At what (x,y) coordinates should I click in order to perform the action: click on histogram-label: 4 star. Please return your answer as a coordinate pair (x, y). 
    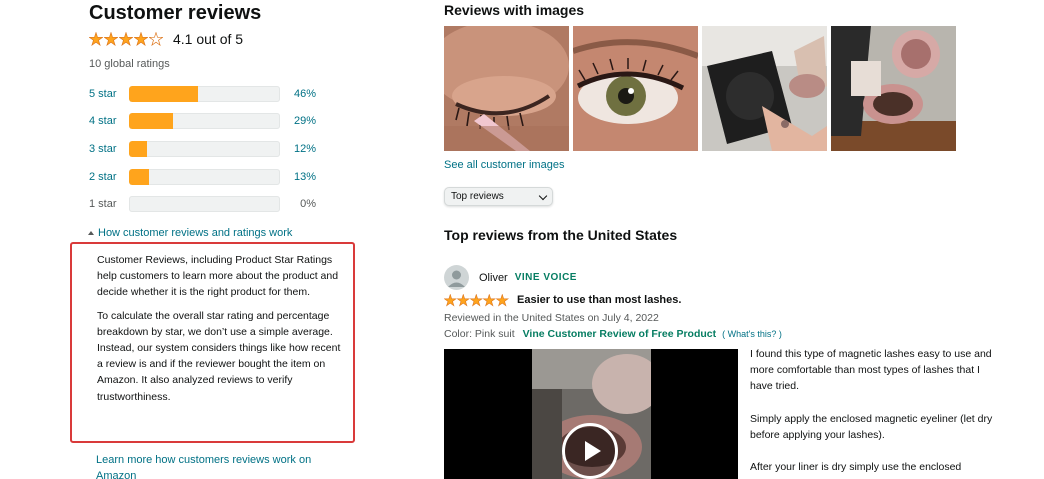
    Looking at the image, I should click on (109, 121).